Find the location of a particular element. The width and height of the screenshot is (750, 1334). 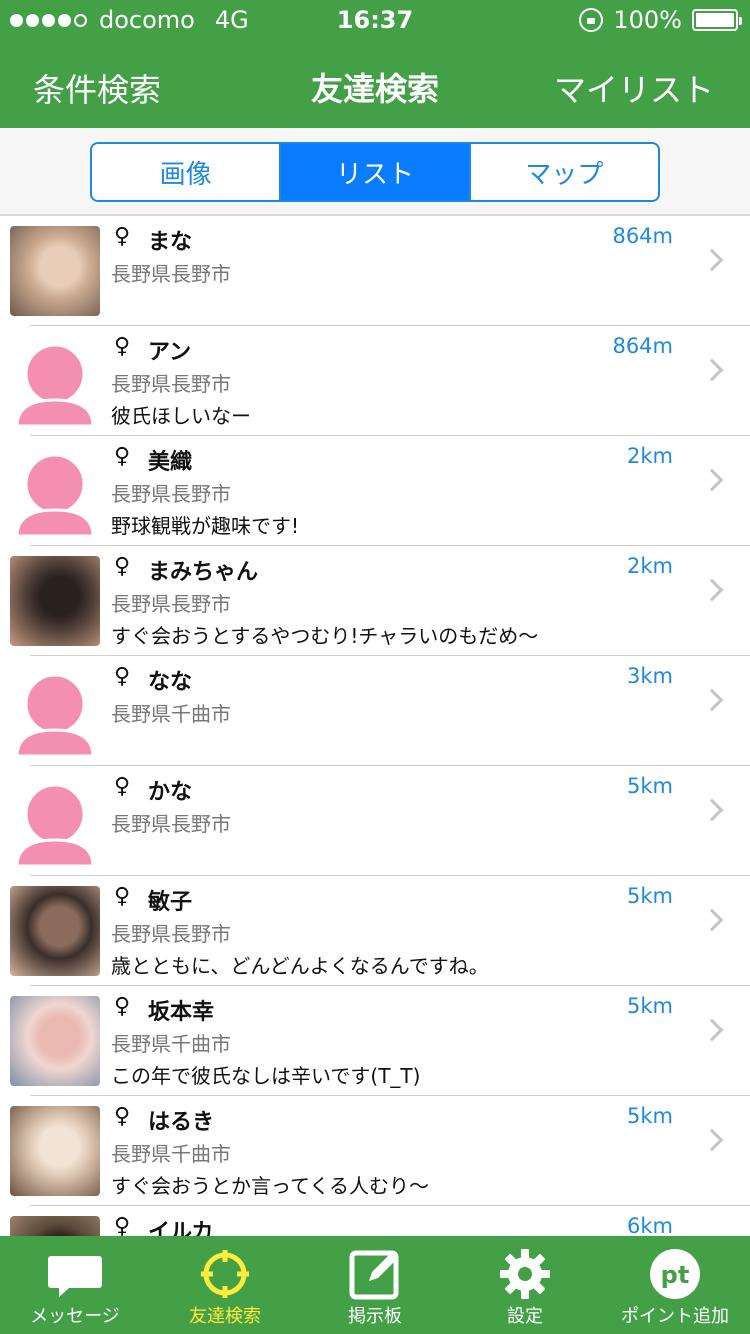

tab-friend-search: 友達検索 is located at coordinates (225, 1285).